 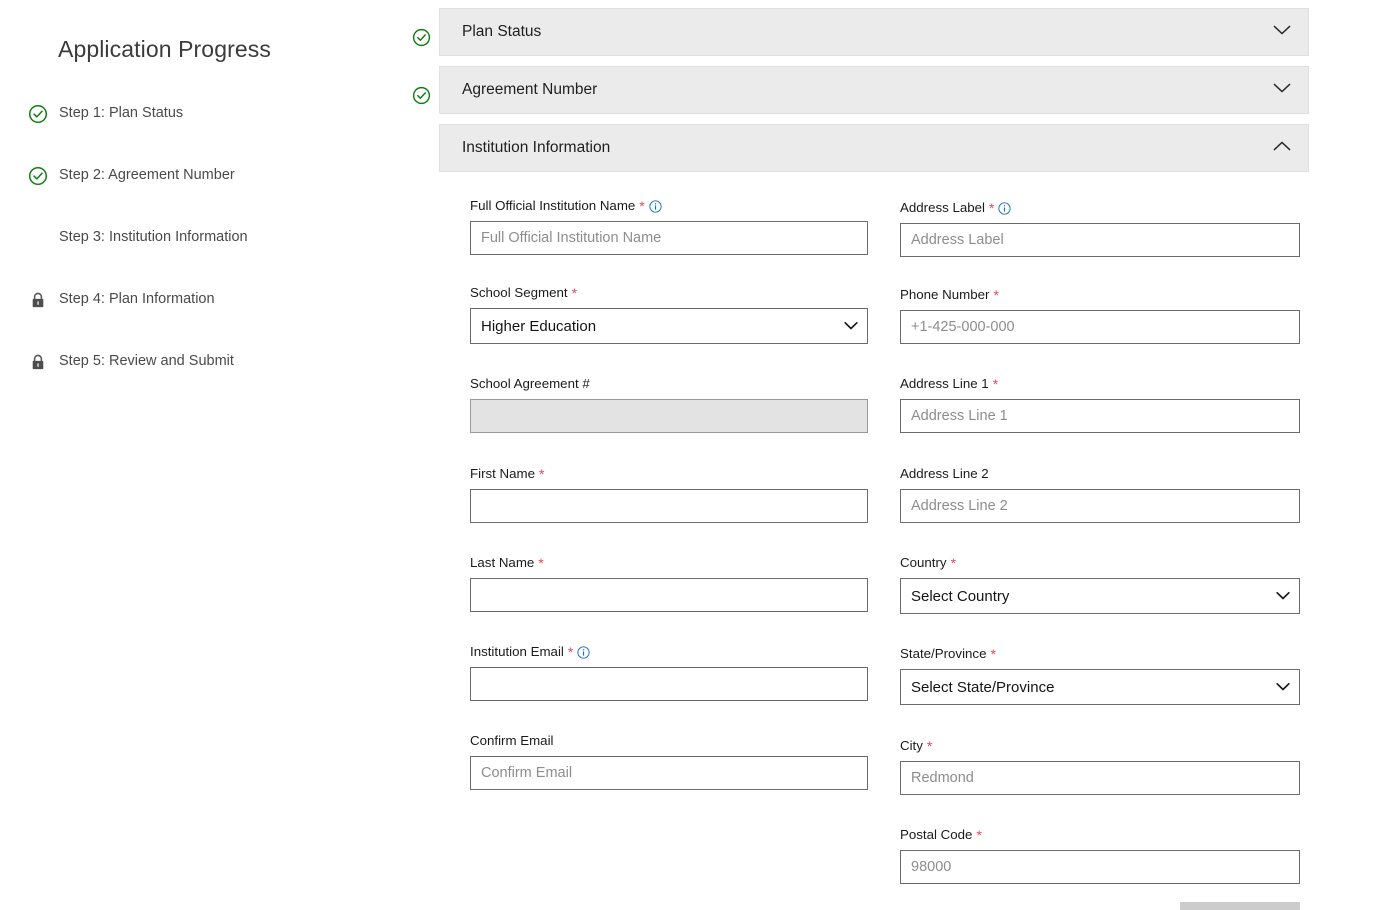 I want to click on form-field: First Name *, so click(x=669, y=494).